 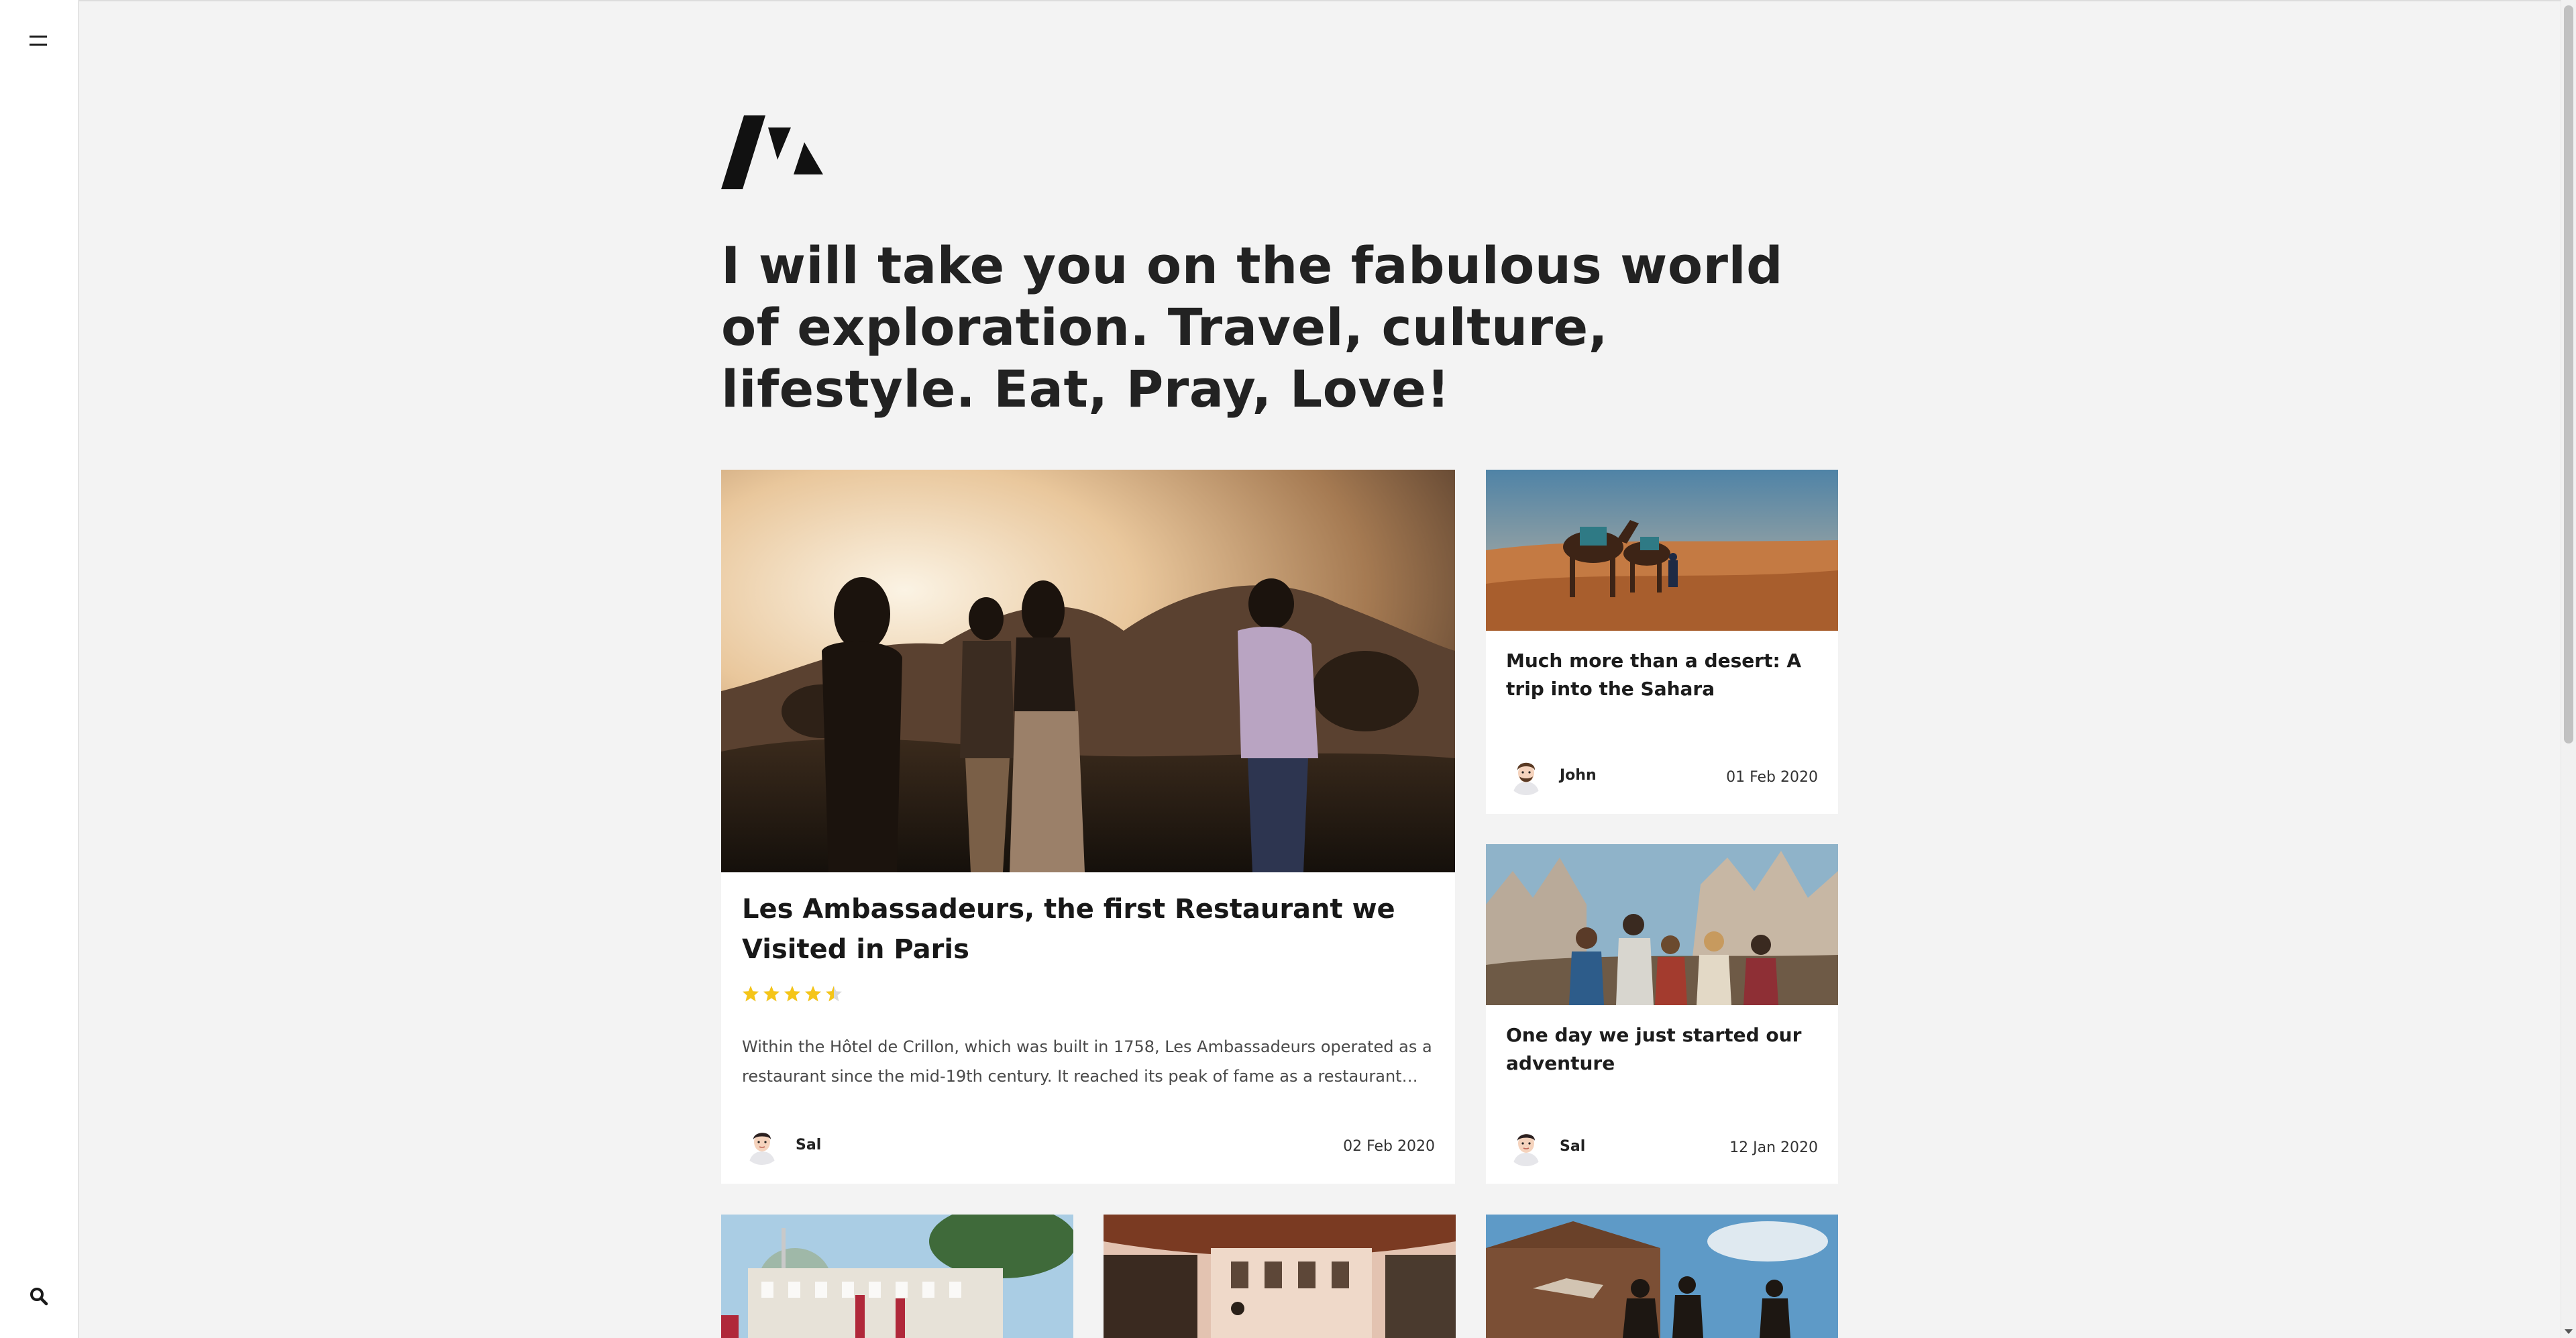 What do you see at coordinates (1578, 775) in the screenshot?
I see `author-name: John` at bounding box center [1578, 775].